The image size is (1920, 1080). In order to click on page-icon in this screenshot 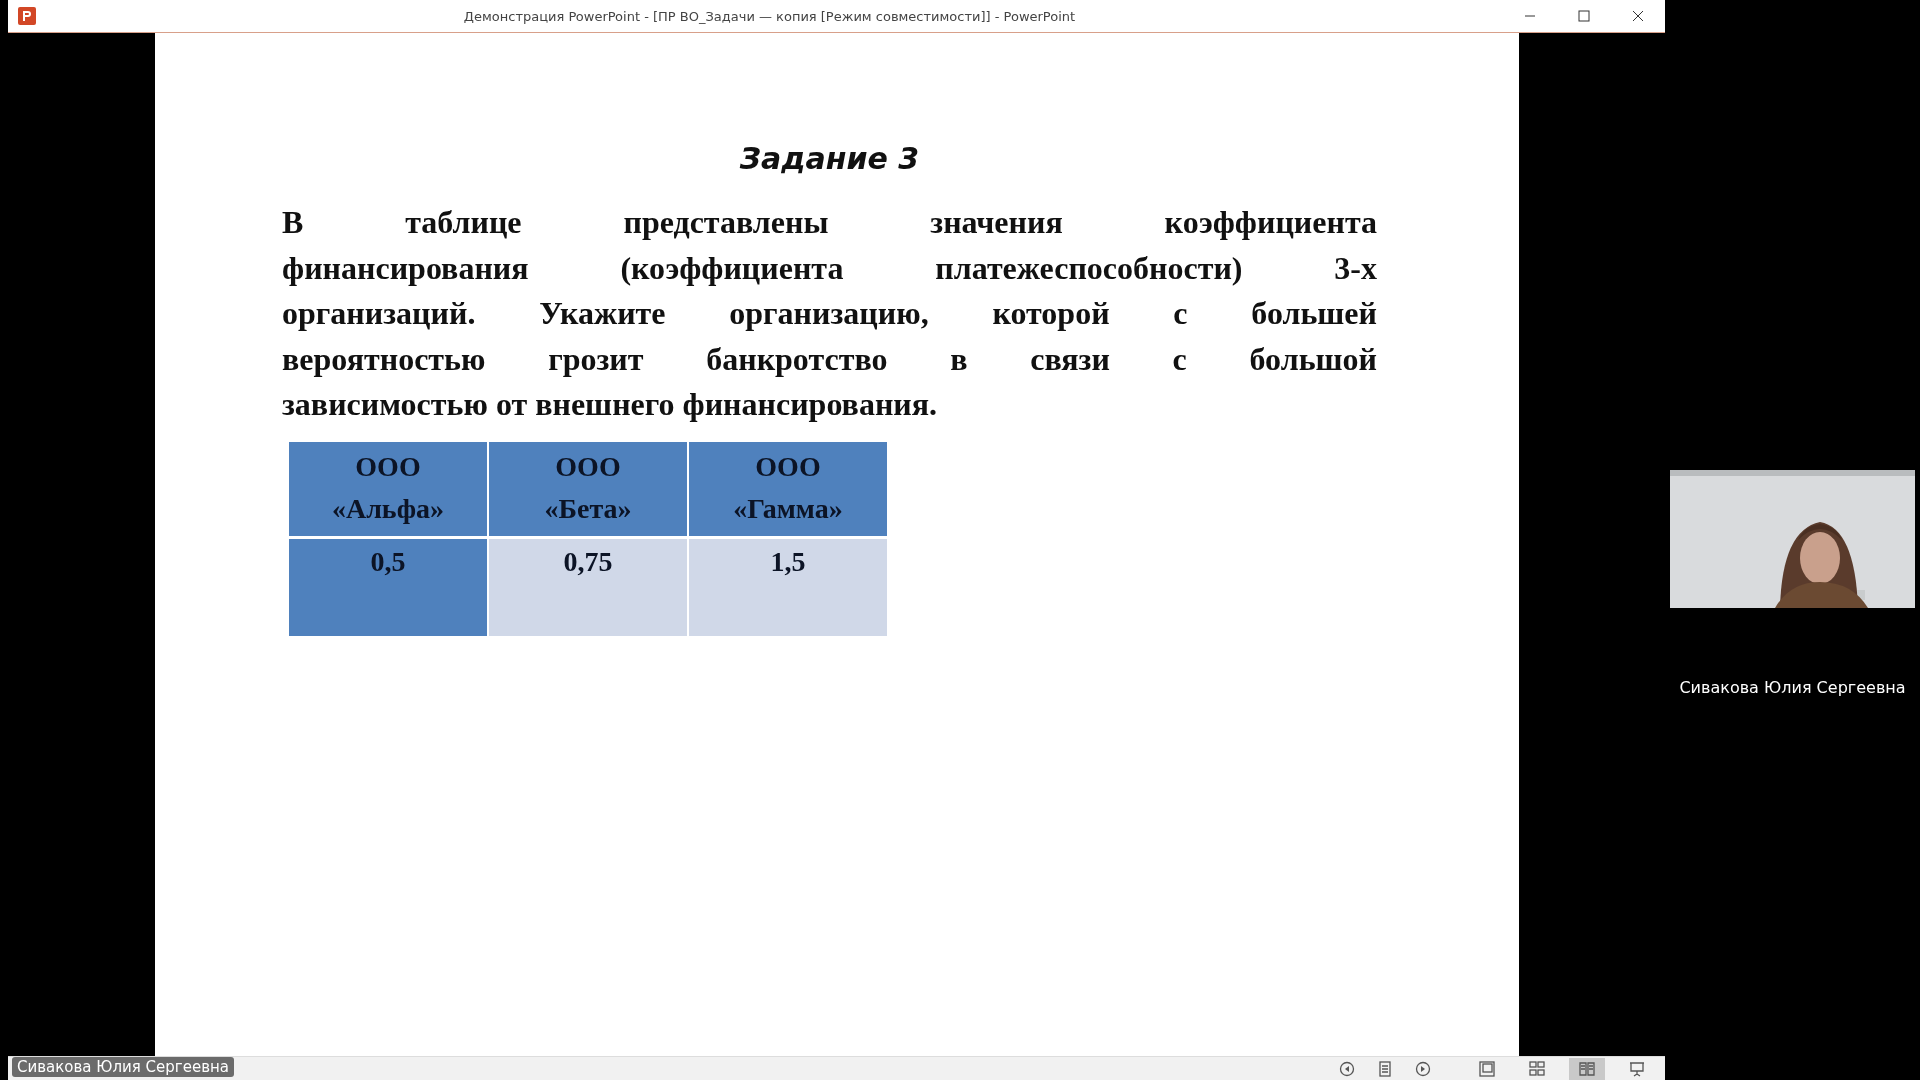, I will do `click(1385, 1068)`.